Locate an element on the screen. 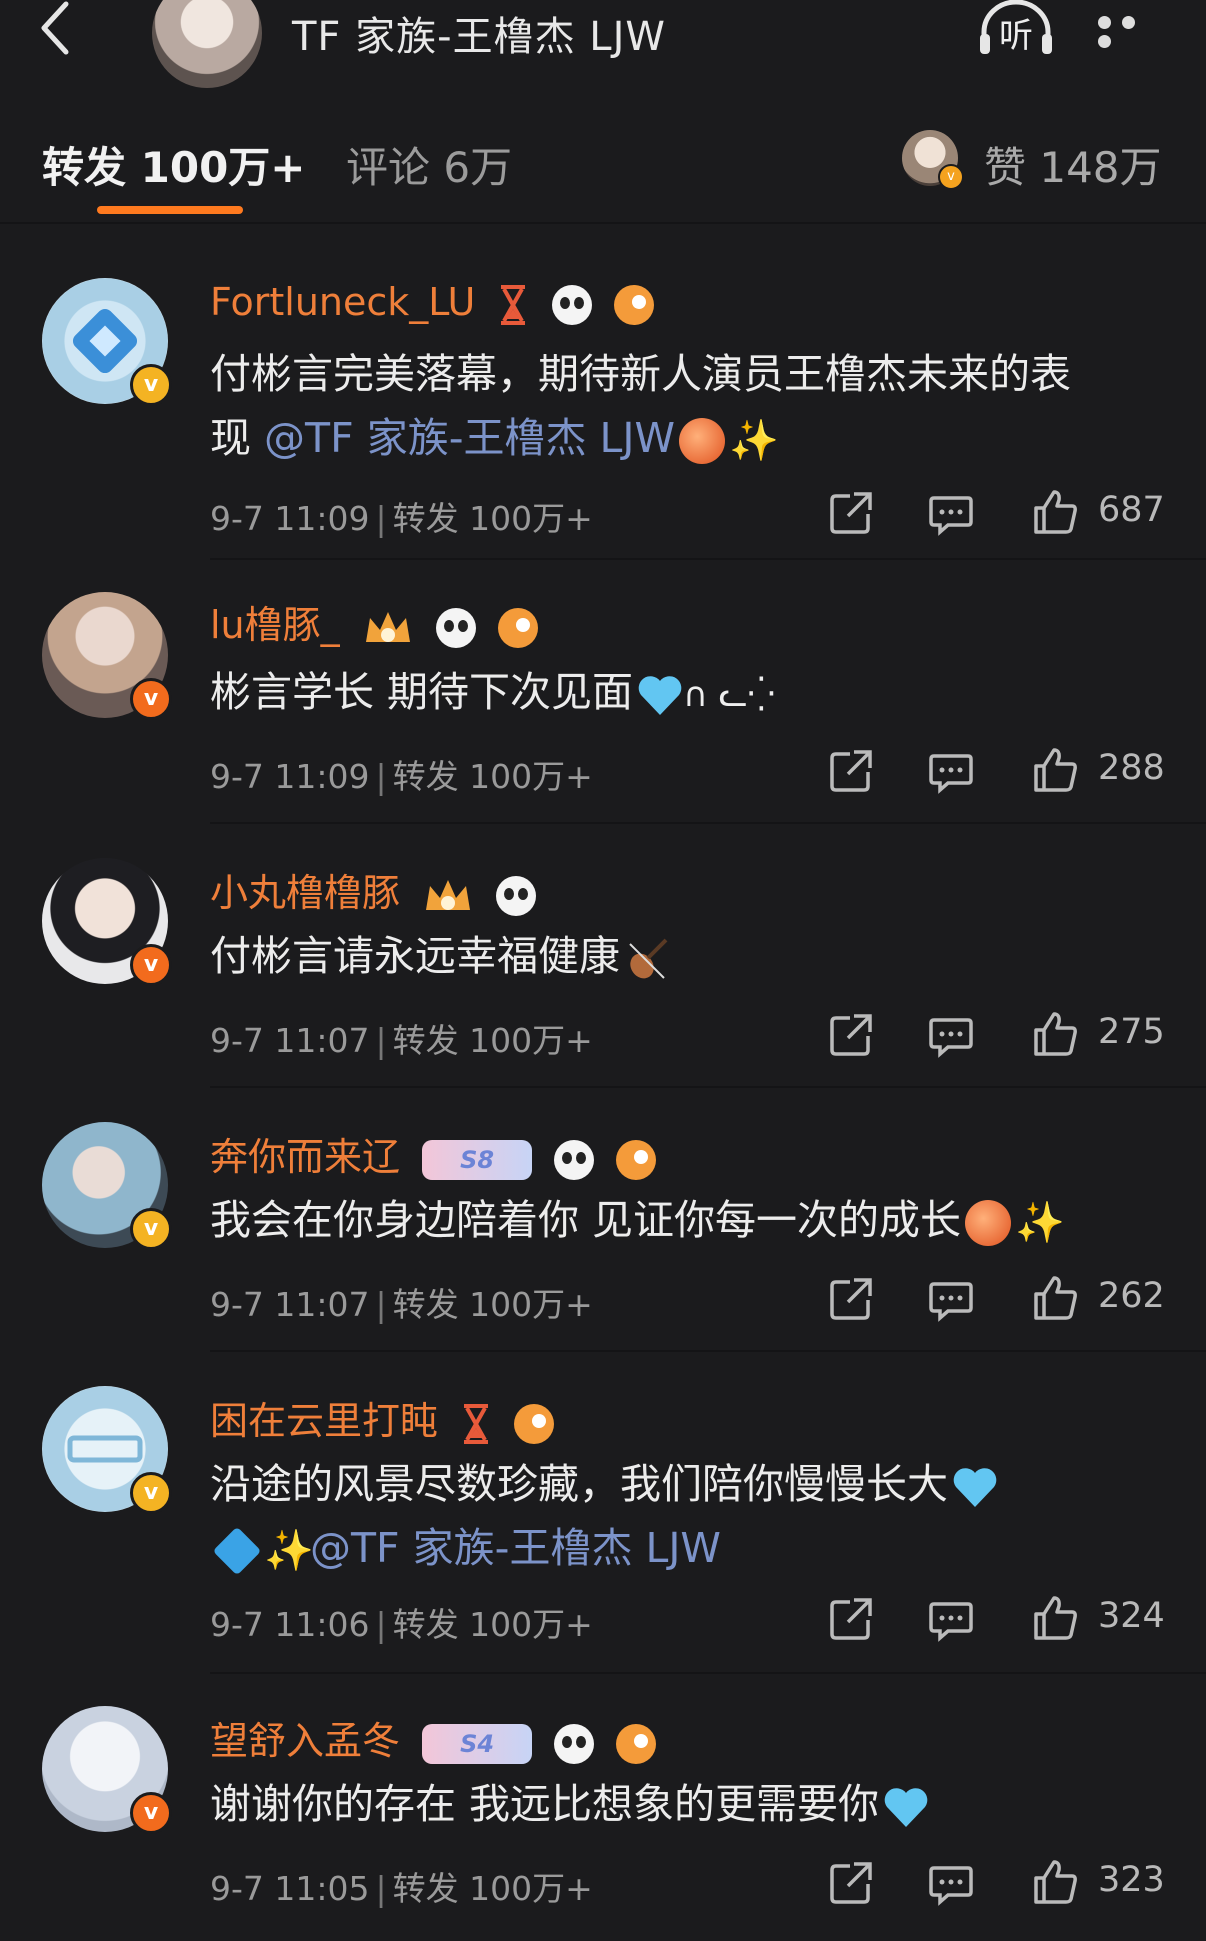 This screenshot has width=1206, height=1941. comment-actions: 288 is located at coordinates (1004, 772).